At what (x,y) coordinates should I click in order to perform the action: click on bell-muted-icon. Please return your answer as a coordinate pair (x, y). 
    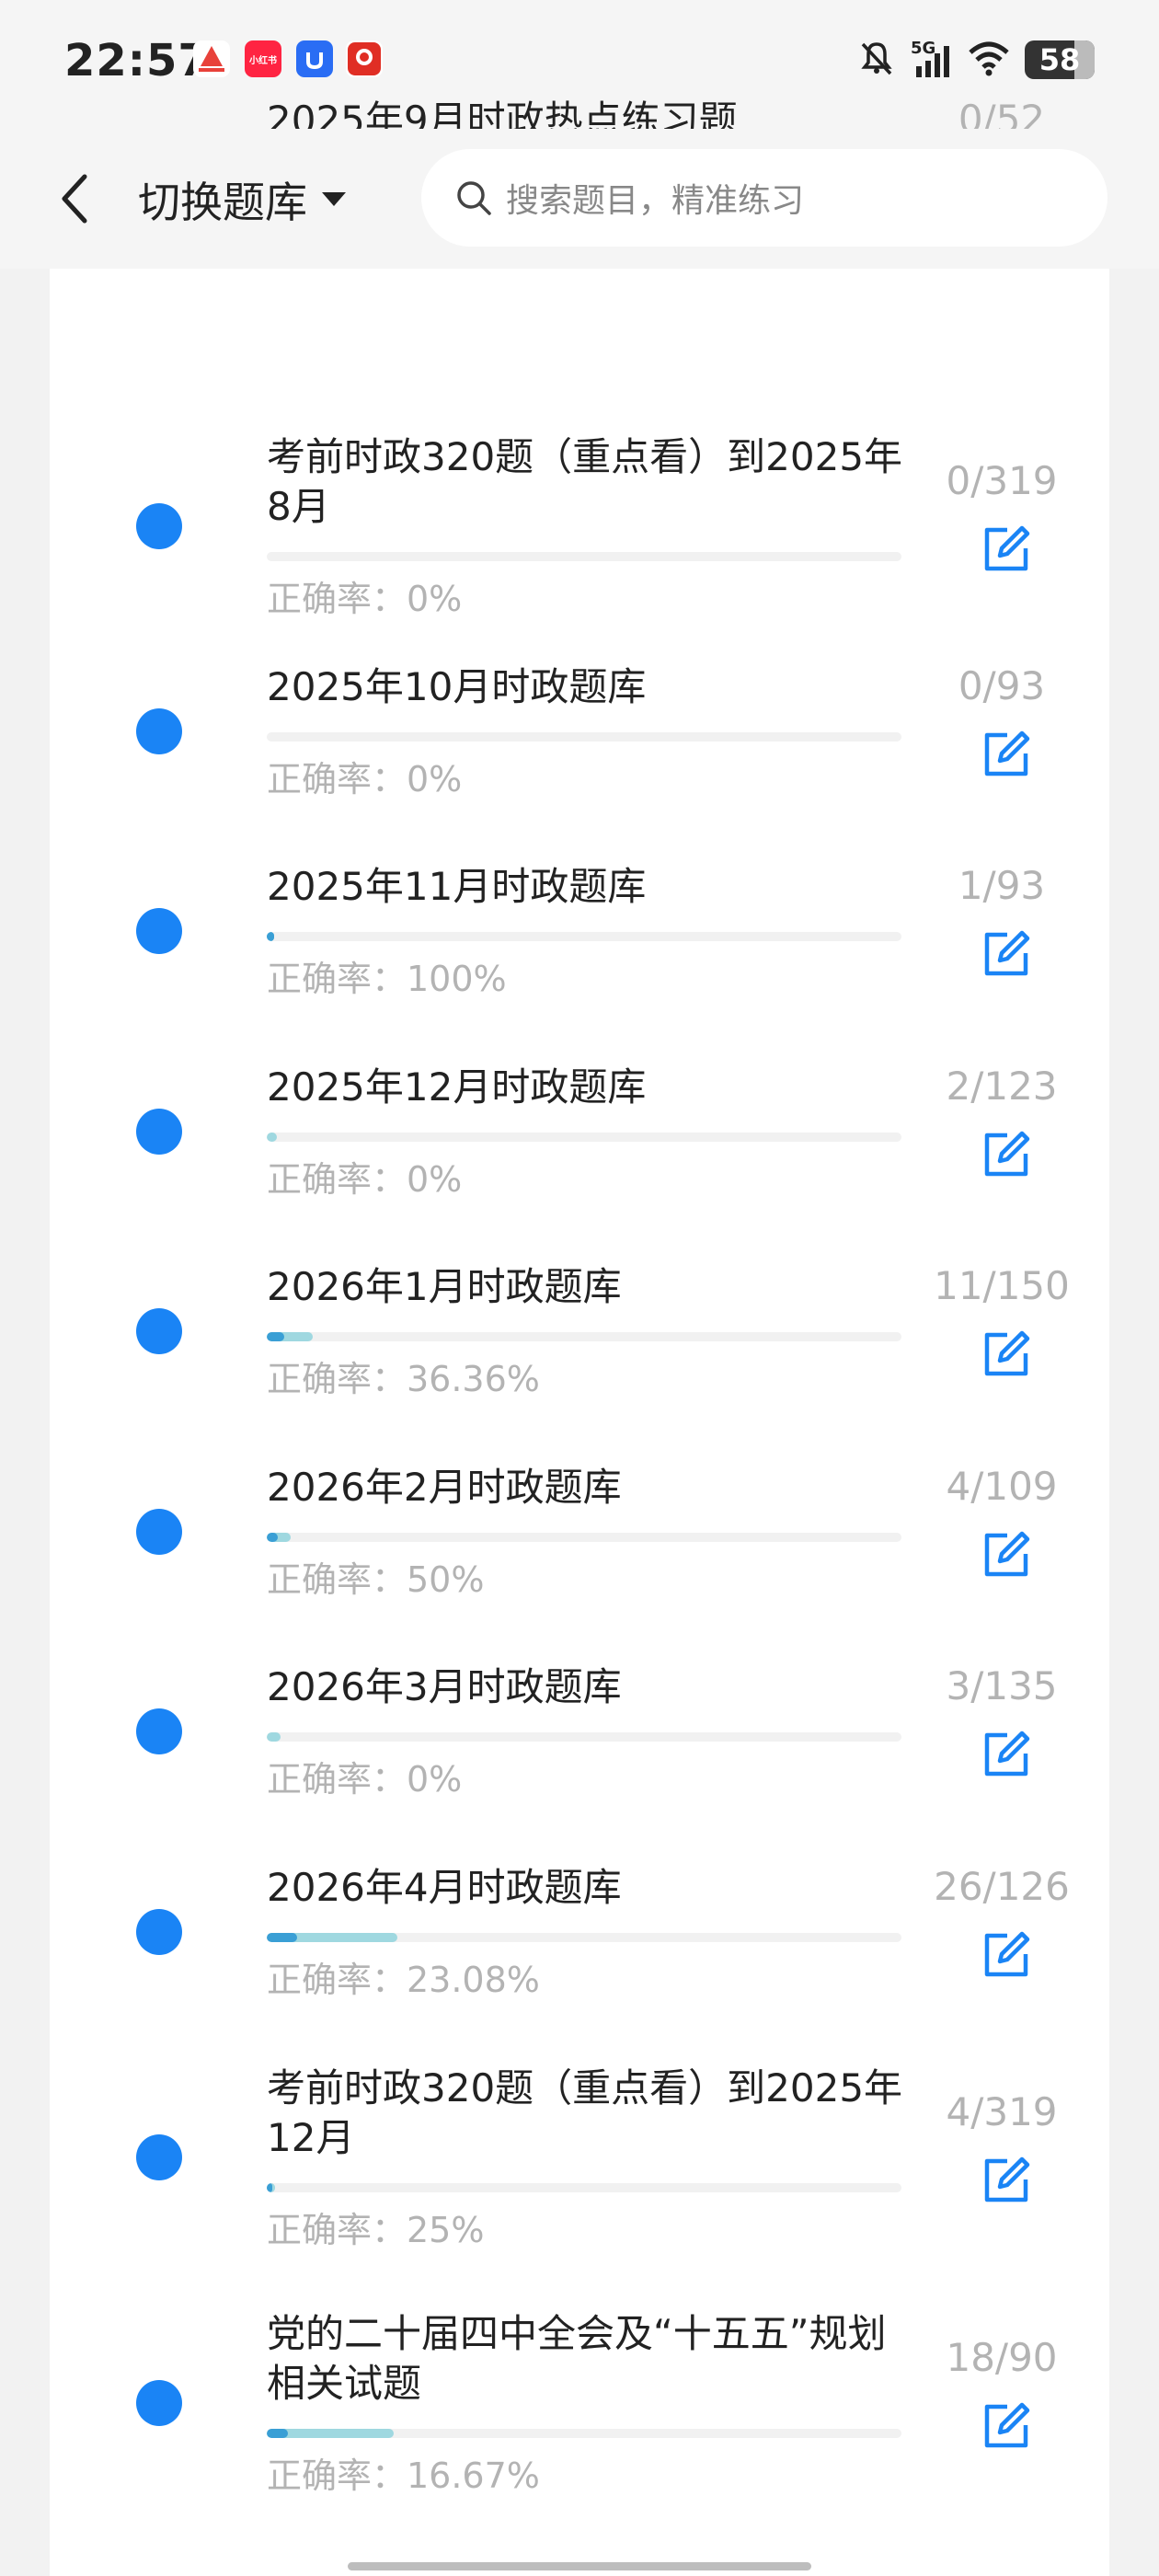
    Looking at the image, I should click on (876, 60).